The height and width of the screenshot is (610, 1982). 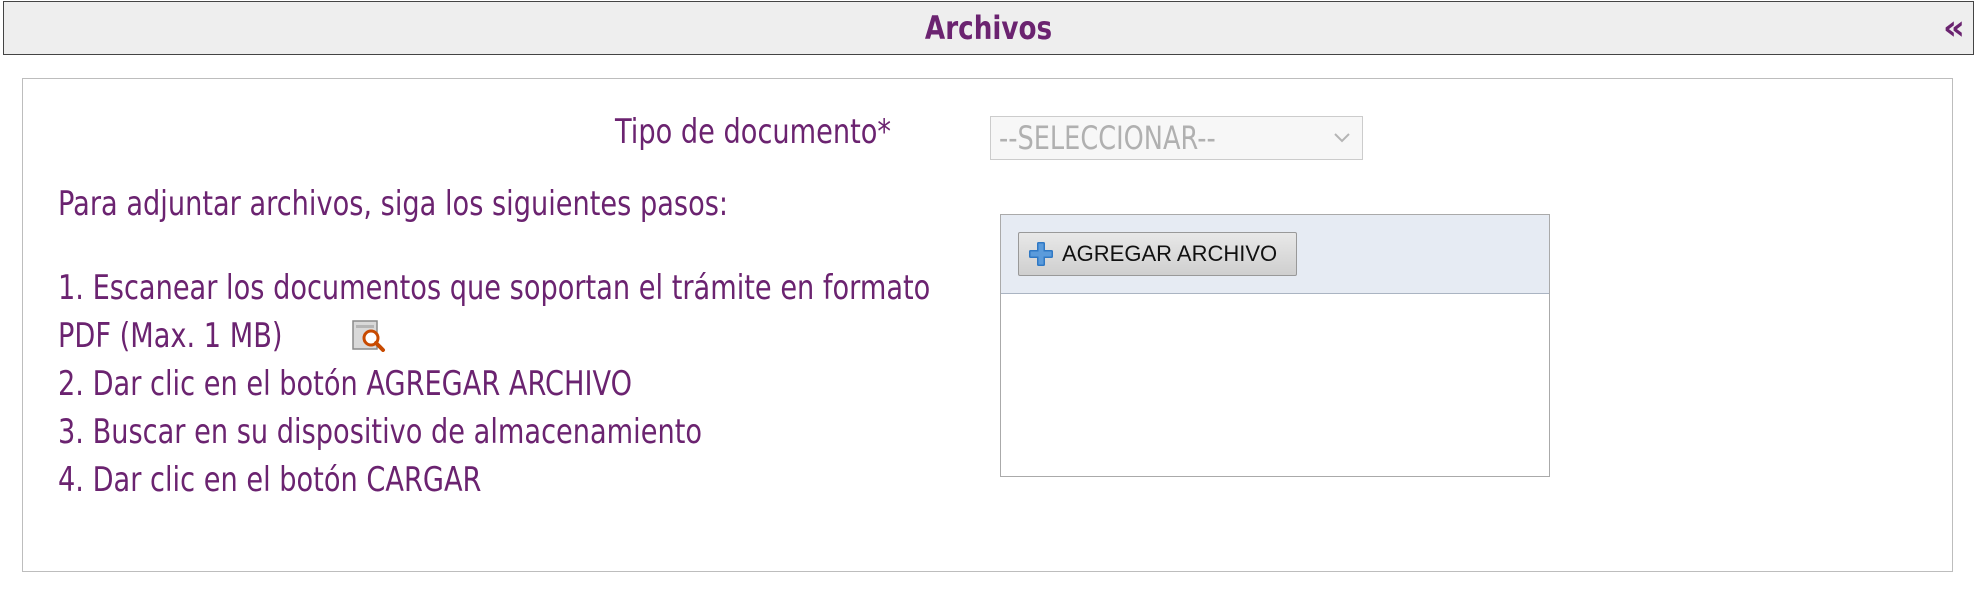 I want to click on uploader-toolbar: AGREGAR ARCHIVO, so click(x=1275, y=254).